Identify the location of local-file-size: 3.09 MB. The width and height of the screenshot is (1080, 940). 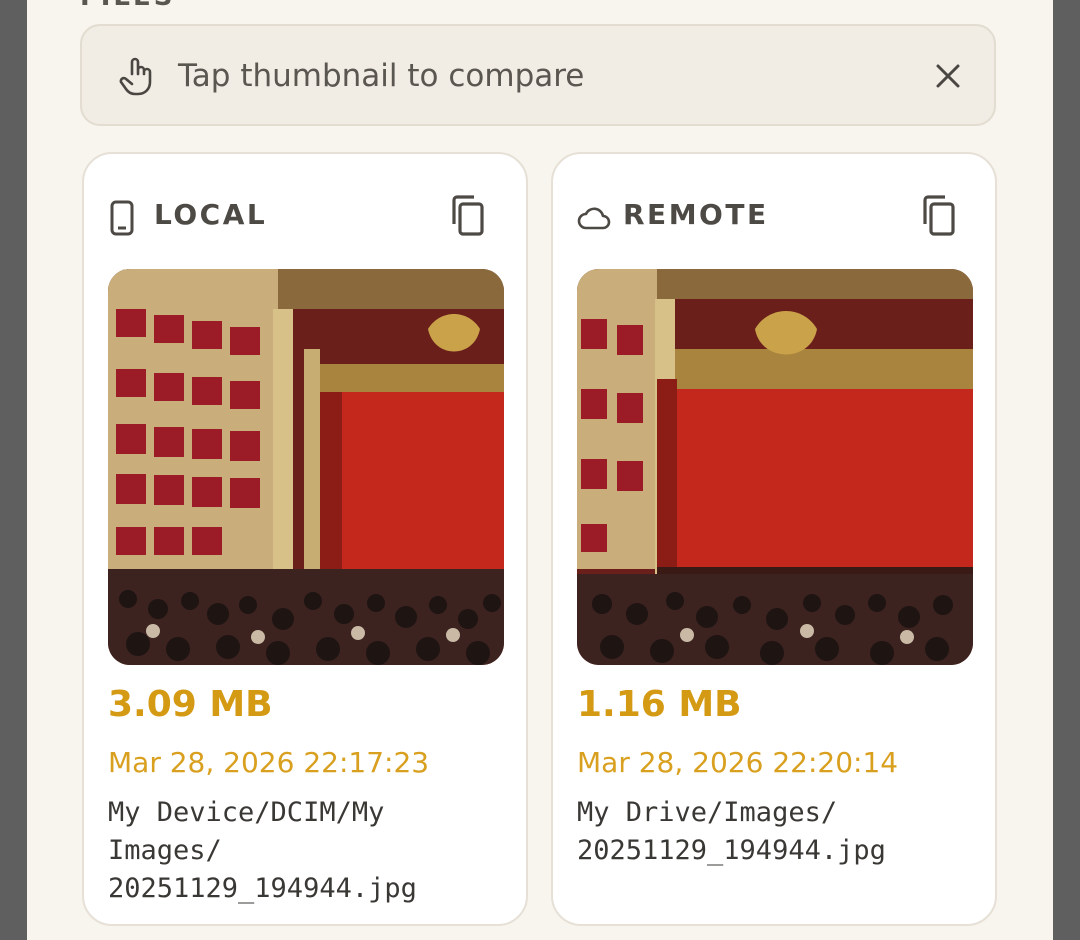
(190, 704).